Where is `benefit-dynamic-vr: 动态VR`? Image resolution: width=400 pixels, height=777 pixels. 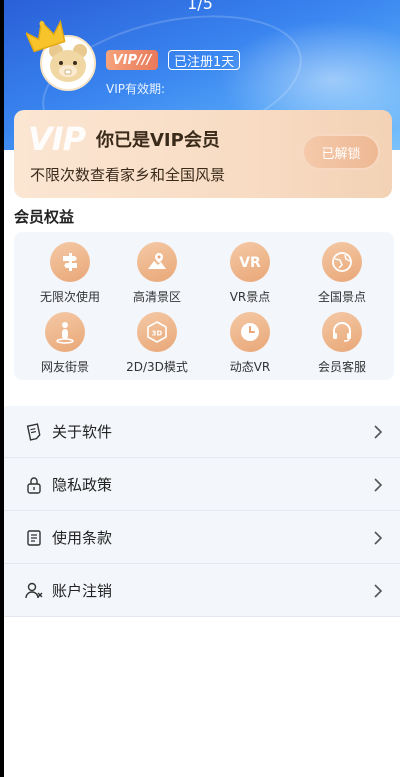
benefit-dynamic-vr: 动态VR is located at coordinates (250, 343).